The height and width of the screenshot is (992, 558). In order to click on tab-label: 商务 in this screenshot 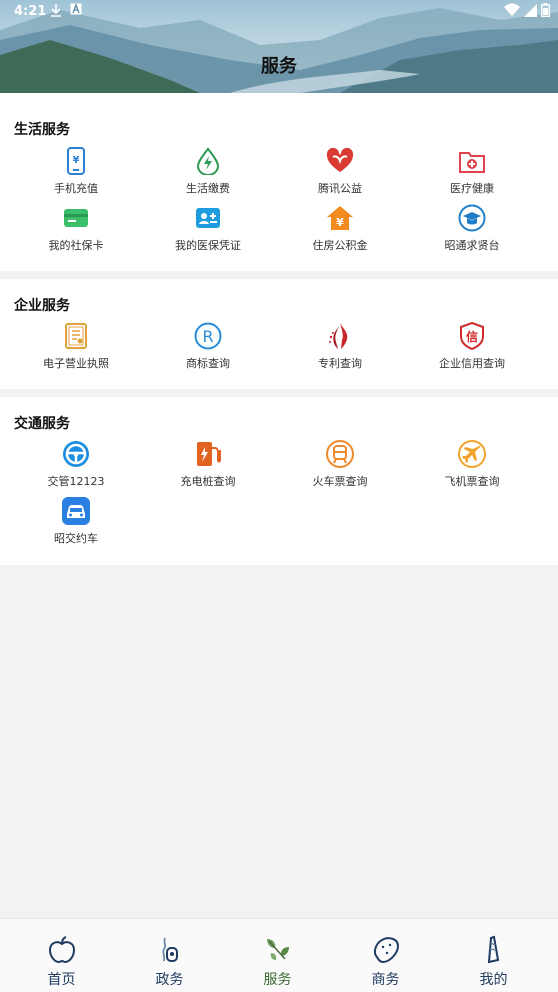, I will do `click(385, 980)`.